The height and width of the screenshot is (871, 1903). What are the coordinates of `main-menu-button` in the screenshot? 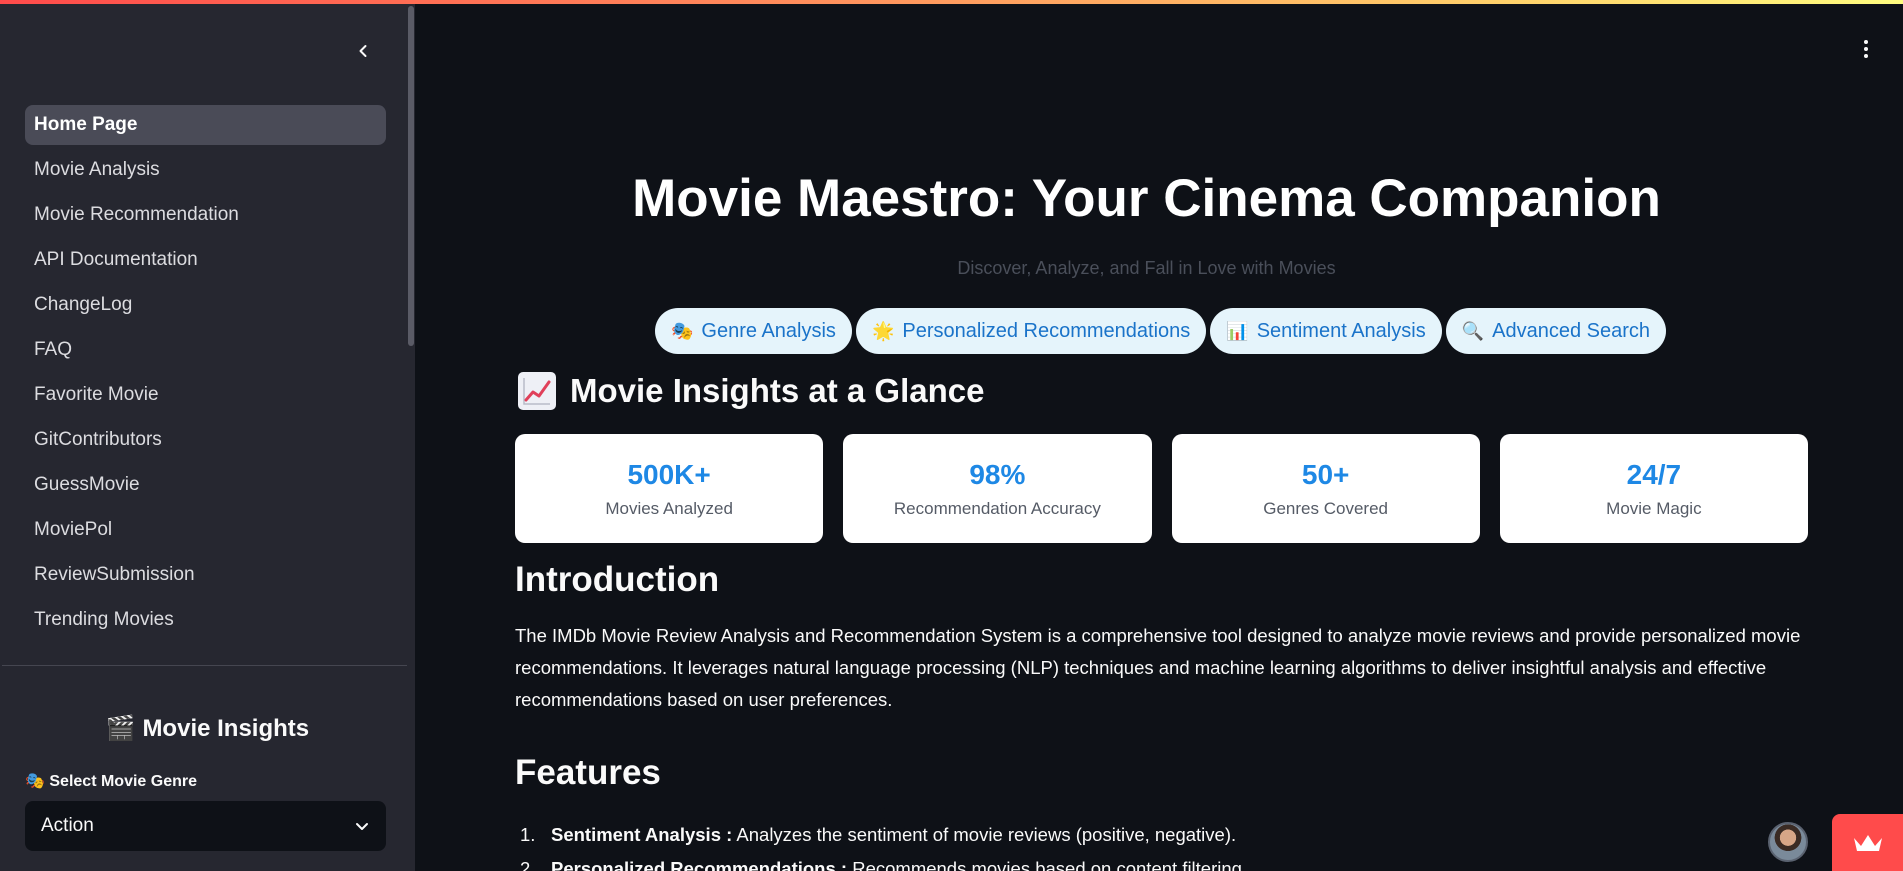 It's located at (1866, 49).